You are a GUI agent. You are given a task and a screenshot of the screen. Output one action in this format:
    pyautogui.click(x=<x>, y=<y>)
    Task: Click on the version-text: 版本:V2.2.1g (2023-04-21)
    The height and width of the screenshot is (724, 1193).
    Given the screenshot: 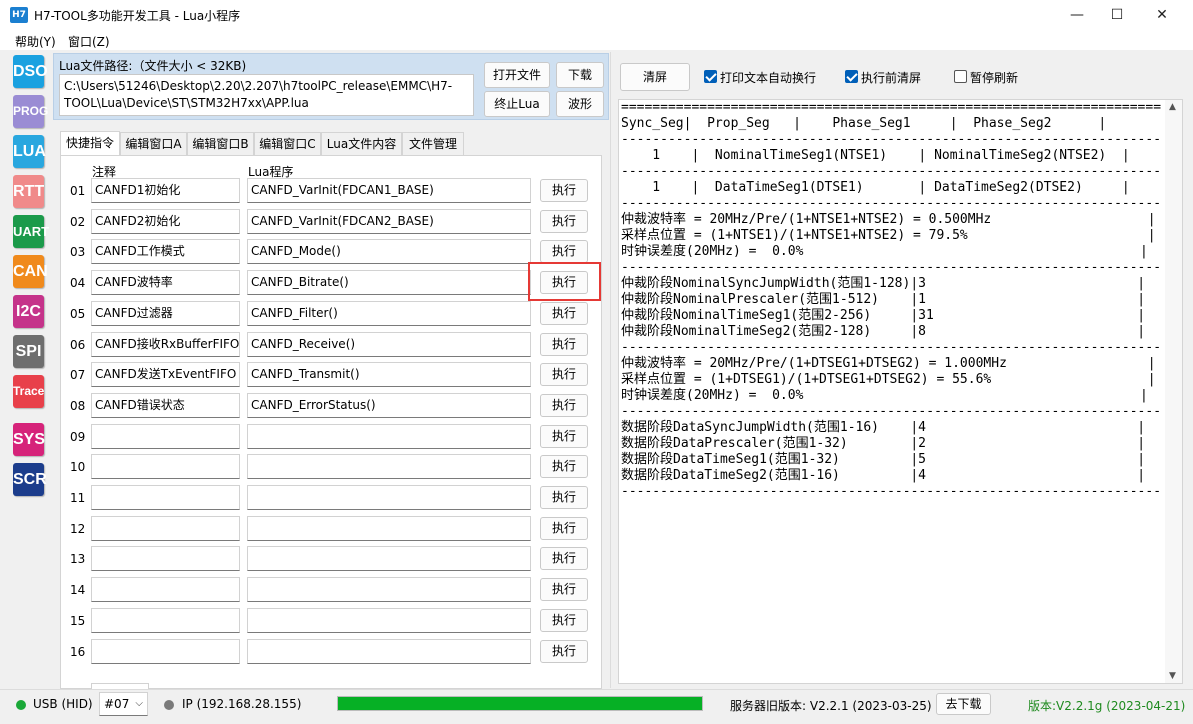 What is the action you would take?
    pyautogui.click(x=1107, y=706)
    